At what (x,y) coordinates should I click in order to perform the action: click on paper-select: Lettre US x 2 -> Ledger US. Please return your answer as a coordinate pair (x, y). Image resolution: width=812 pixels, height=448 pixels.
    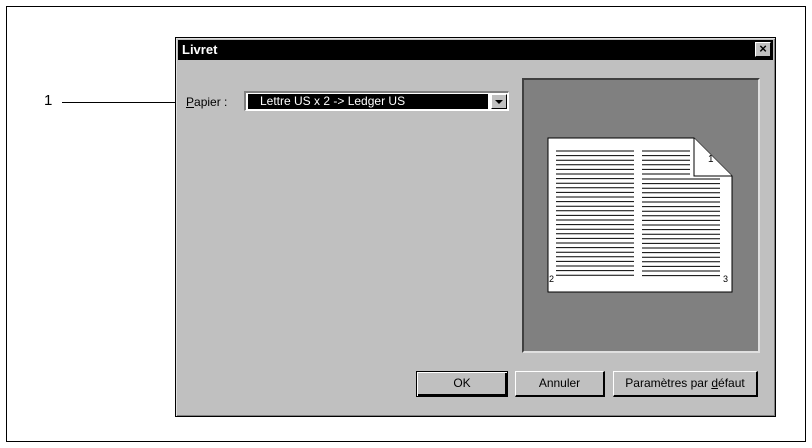
    Looking at the image, I should click on (376, 101).